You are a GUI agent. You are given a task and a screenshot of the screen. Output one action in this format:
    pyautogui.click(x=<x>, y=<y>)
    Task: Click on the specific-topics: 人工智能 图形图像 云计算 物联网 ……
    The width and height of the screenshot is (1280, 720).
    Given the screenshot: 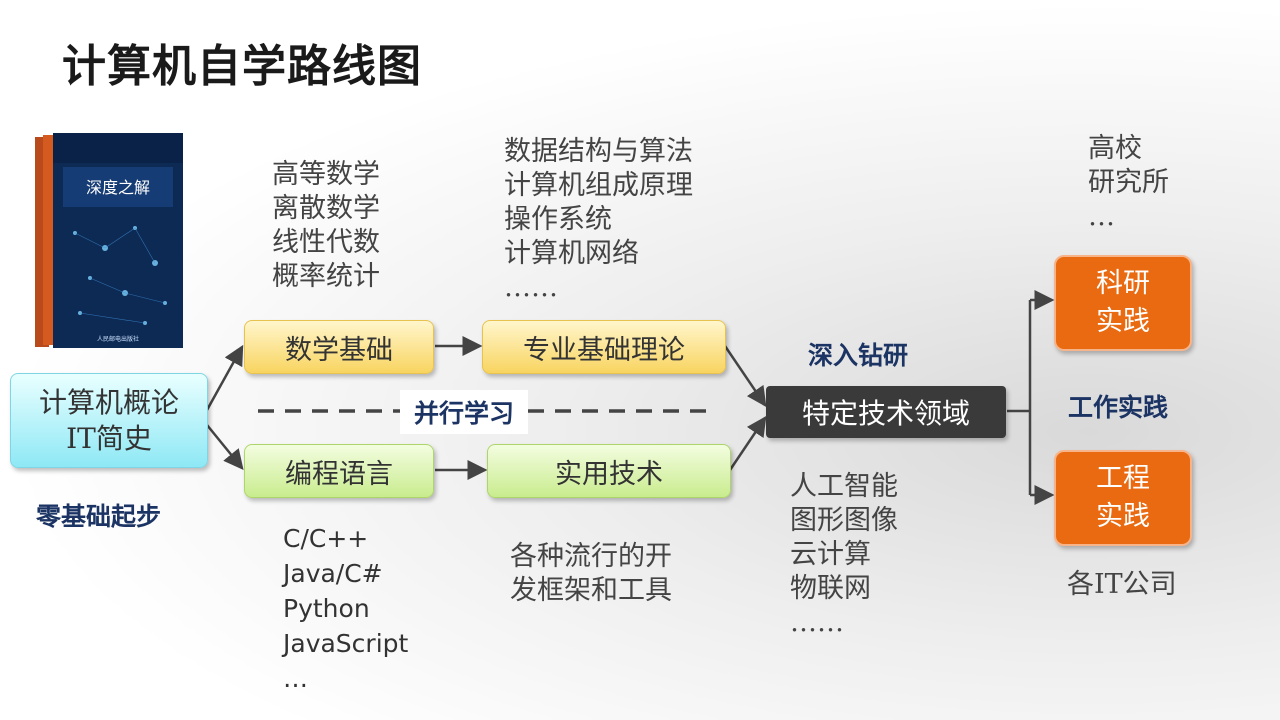 What is the action you would take?
    pyautogui.click(x=844, y=554)
    